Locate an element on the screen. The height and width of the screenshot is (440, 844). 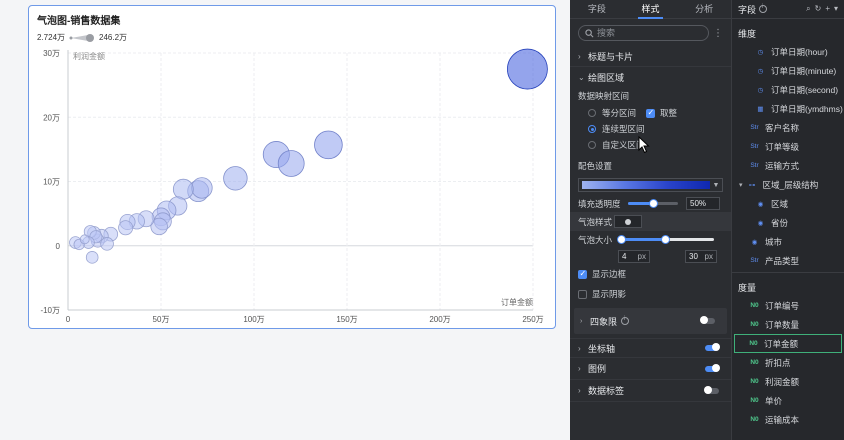
dimension-field: ▦ 订单日期(ymdhms) is located at coordinates (788, 108).